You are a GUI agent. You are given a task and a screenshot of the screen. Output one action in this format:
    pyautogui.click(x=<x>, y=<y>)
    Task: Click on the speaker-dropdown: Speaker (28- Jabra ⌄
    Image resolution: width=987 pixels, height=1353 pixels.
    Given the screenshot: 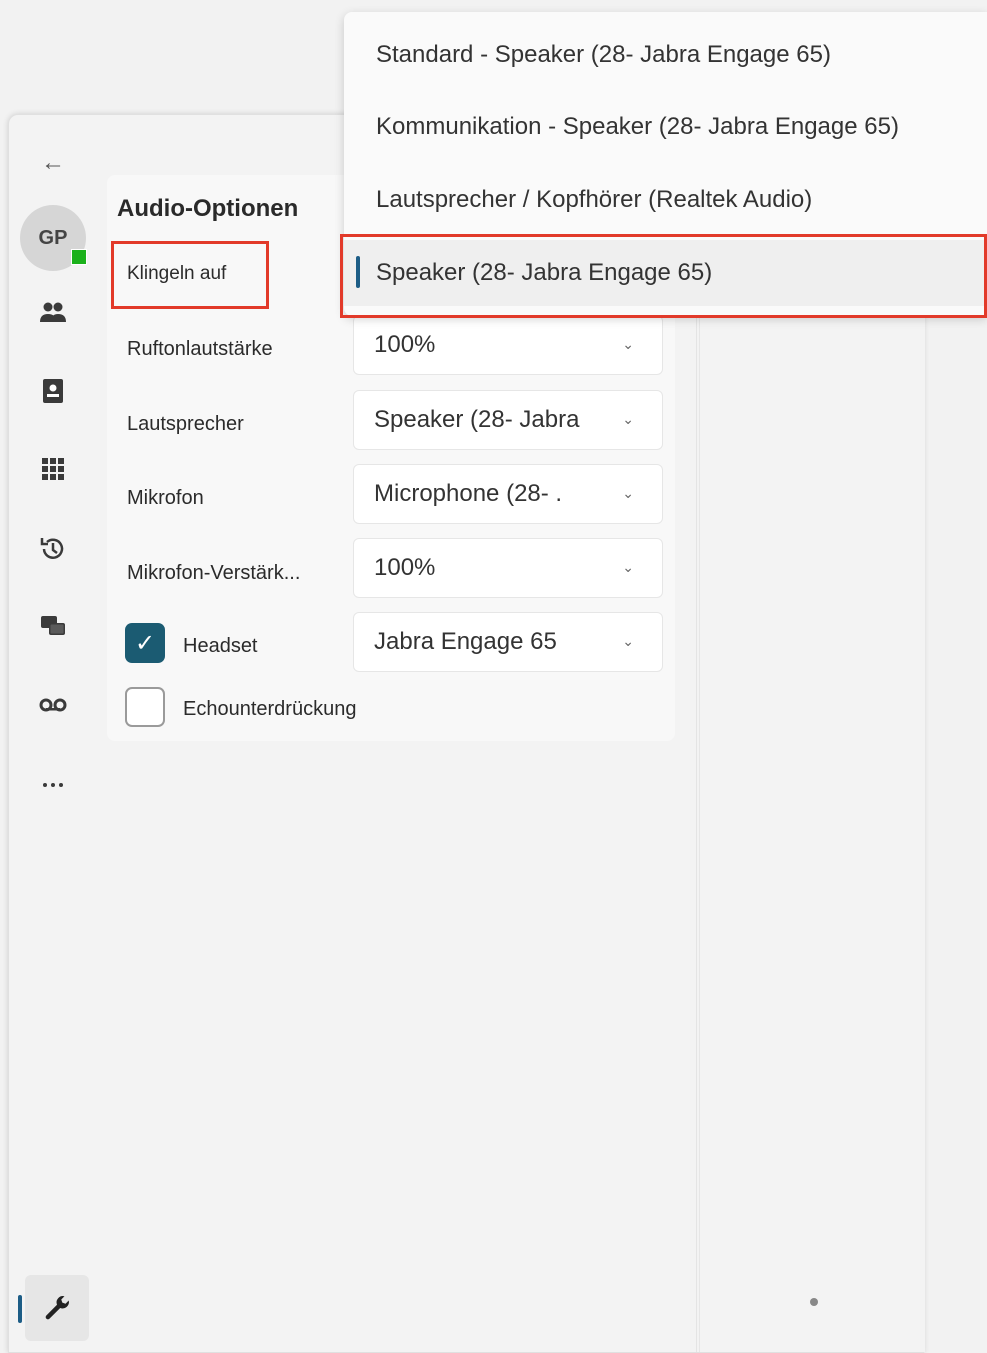 What is the action you would take?
    pyautogui.click(x=508, y=420)
    